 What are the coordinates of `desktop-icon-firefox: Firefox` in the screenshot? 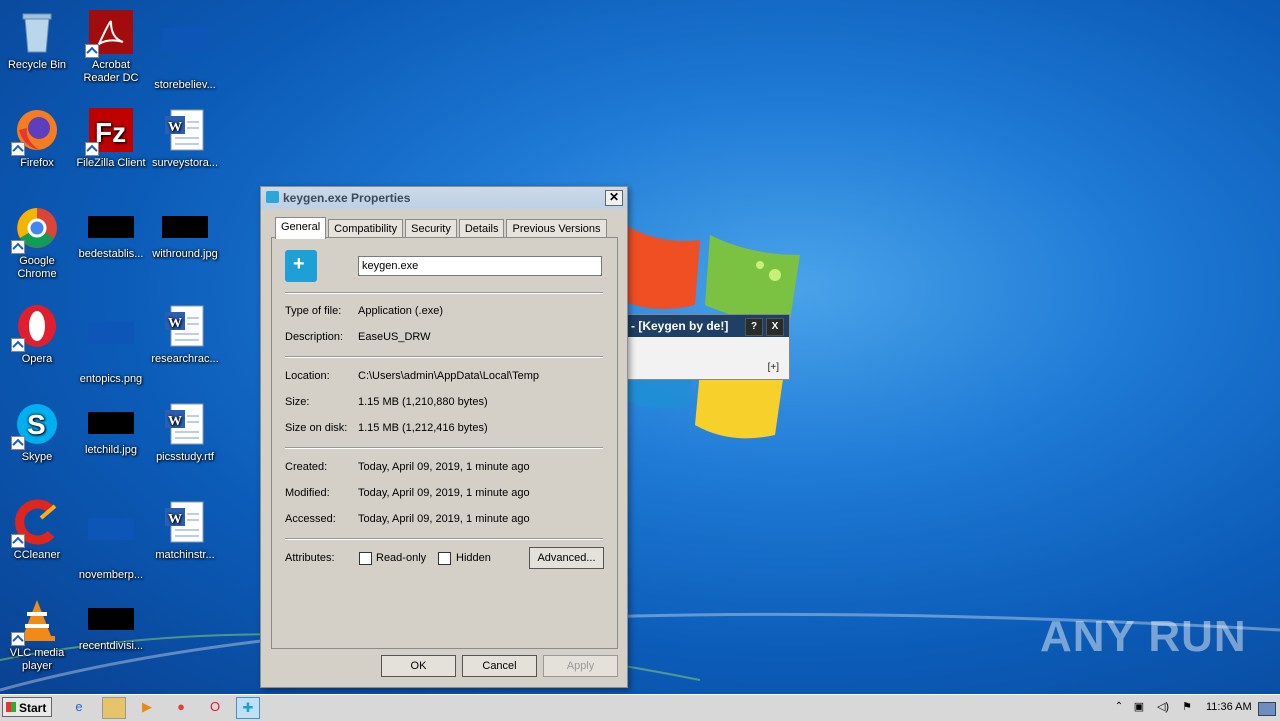 It's located at (37, 136).